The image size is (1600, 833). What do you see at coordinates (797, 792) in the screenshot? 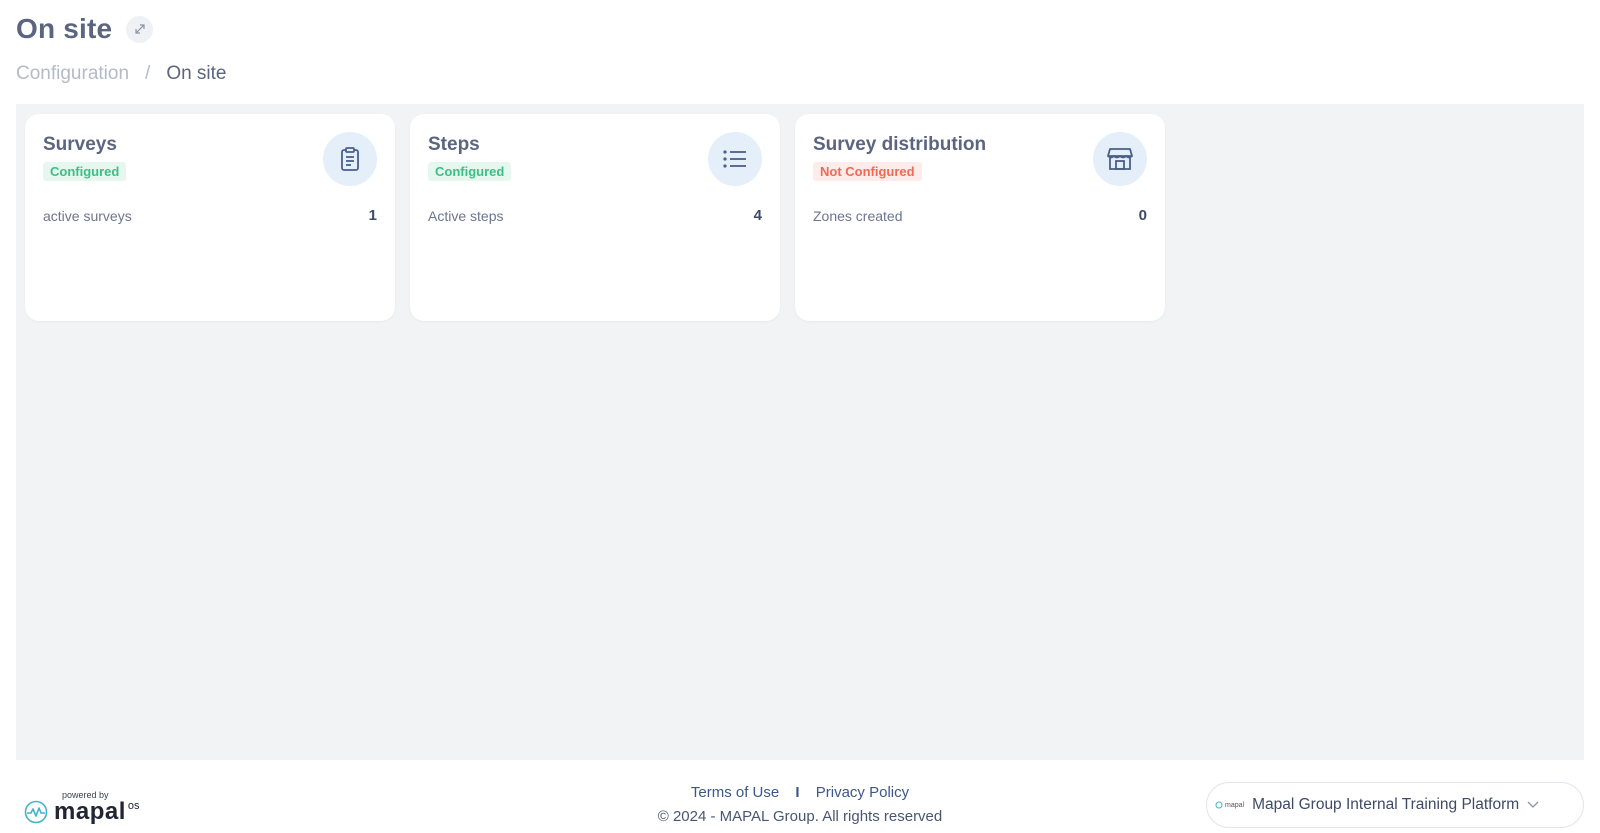
I see `footer-link-separator: I` at bounding box center [797, 792].